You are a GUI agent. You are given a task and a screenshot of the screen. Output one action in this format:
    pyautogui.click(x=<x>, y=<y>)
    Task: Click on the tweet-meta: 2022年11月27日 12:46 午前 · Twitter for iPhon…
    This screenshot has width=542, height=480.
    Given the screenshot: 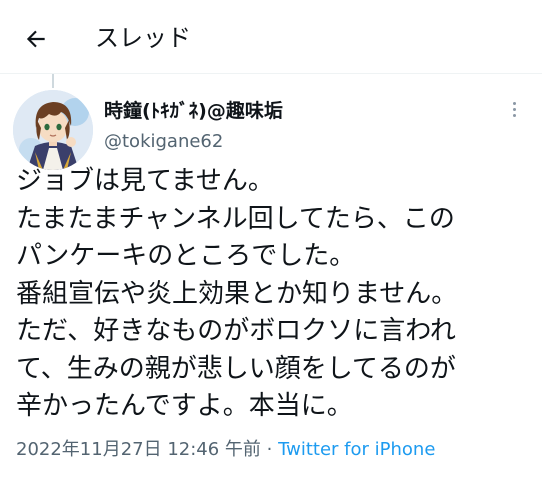 What is the action you would take?
    pyautogui.click(x=225, y=450)
    